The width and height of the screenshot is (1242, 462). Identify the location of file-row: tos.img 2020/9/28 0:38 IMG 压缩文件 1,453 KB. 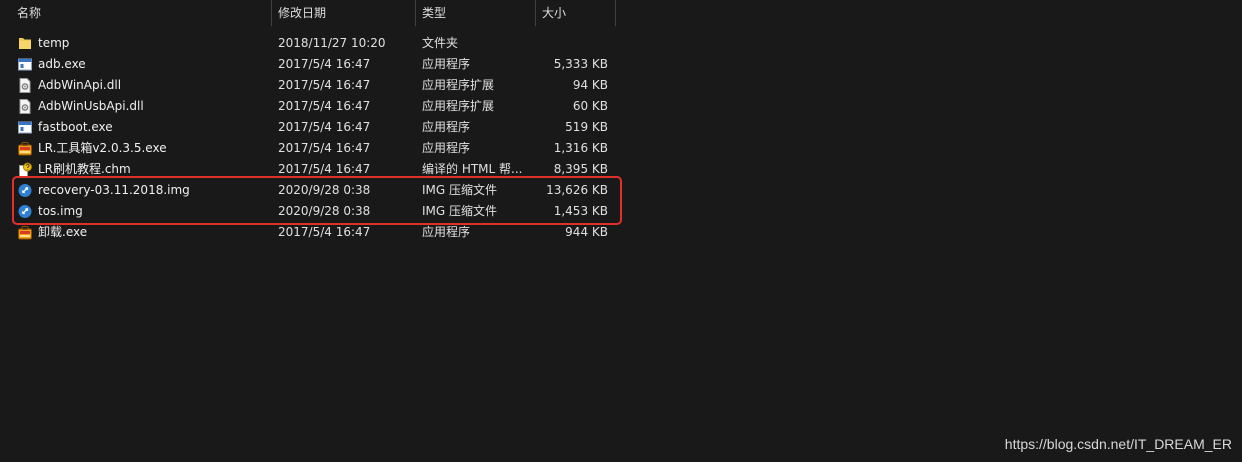
(310, 211).